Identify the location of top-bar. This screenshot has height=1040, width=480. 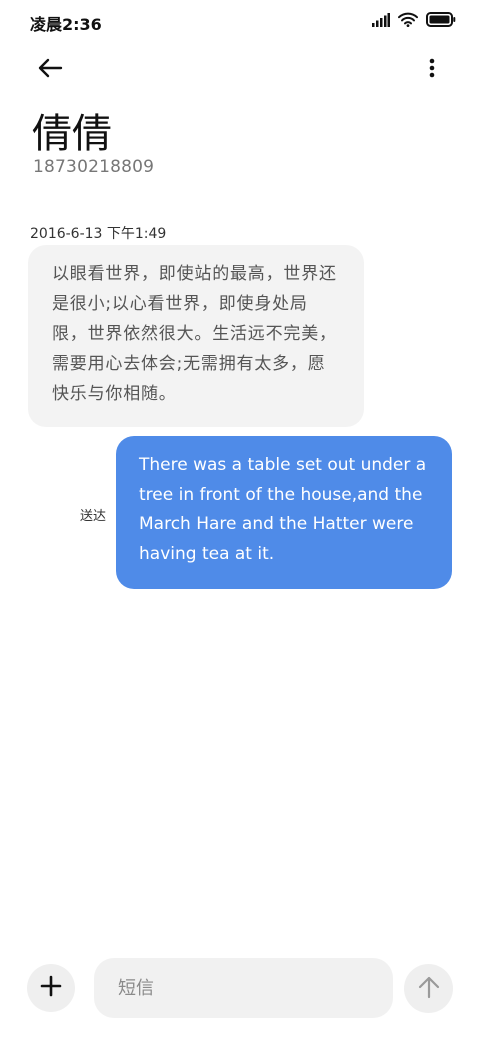
(240, 69).